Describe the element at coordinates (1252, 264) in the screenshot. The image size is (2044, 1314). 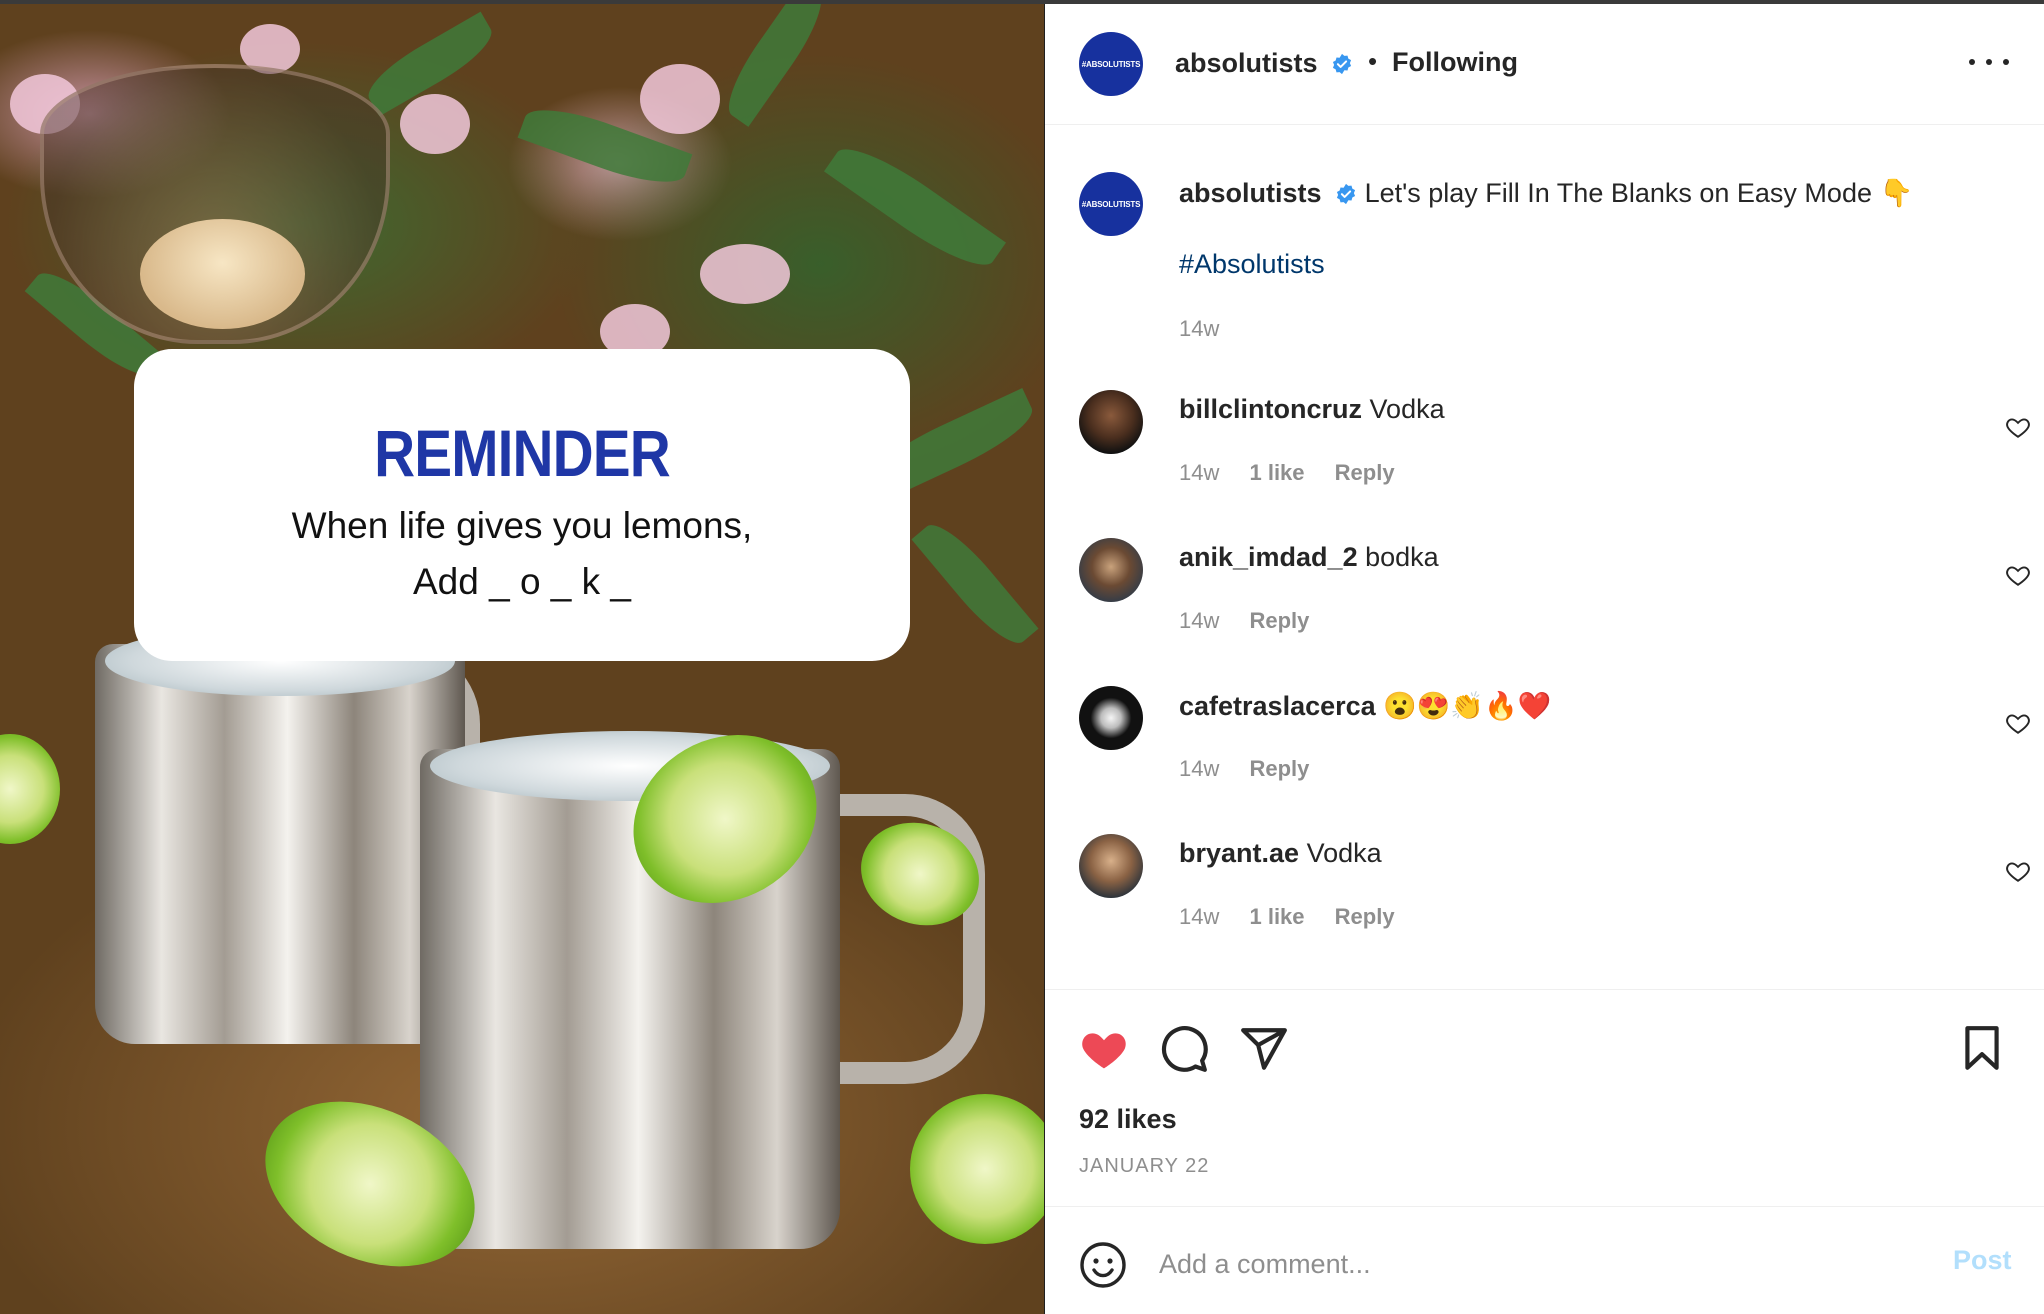
I see `caption-hashtag: #Absolutists` at that location.